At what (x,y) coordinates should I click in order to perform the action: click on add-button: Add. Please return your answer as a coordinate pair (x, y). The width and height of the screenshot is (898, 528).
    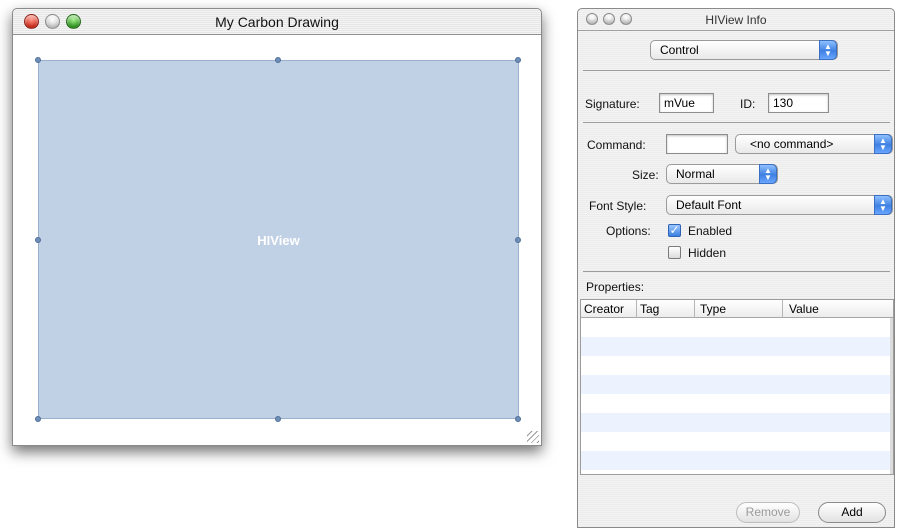
    Looking at the image, I should click on (852, 512).